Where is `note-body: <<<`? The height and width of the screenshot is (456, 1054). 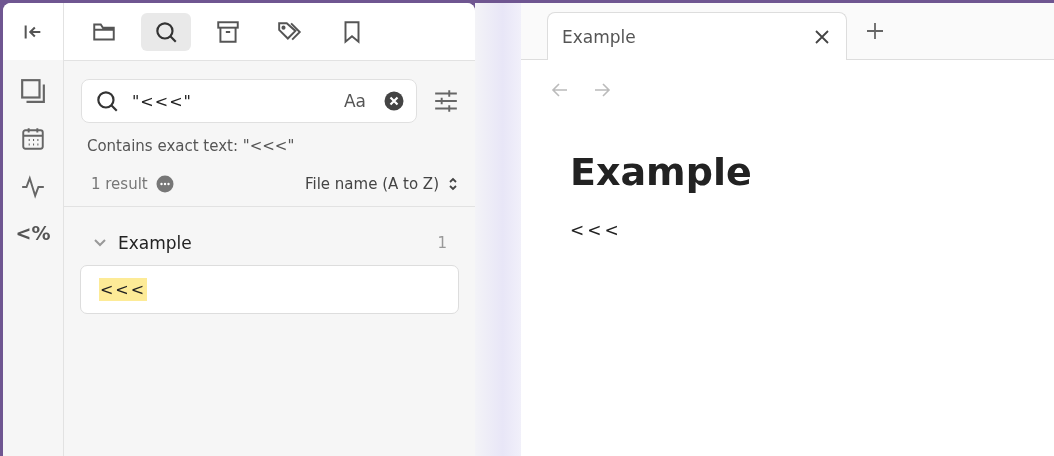
note-body: <<< is located at coordinates (596, 230).